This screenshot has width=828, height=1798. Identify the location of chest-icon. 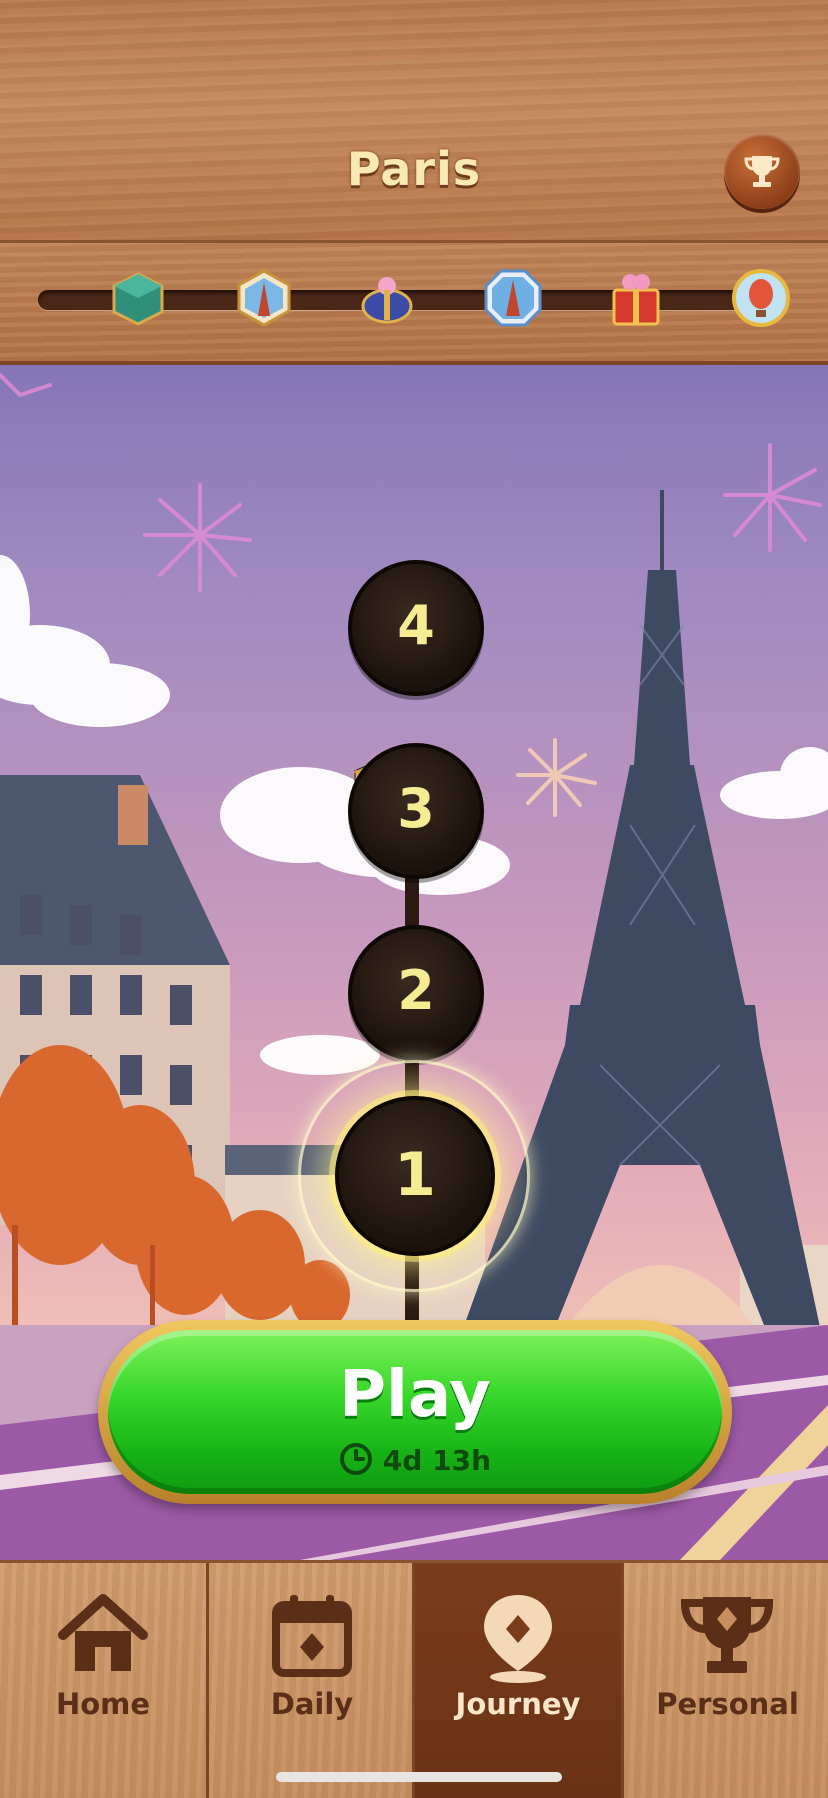
(138, 298).